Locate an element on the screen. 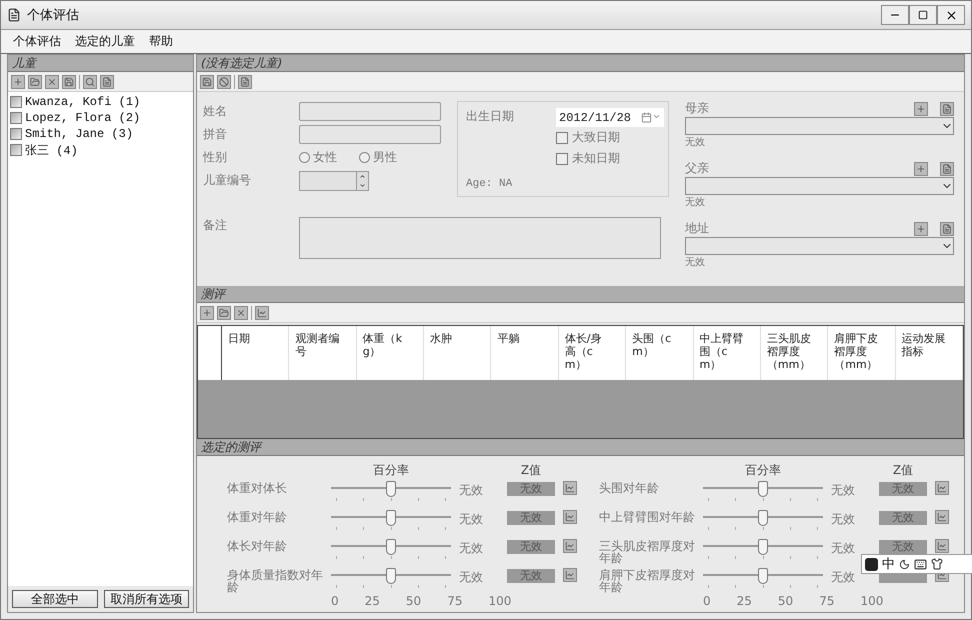 This screenshot has height=620, width=972. calendar-icon is located at coordinates (651, 117).